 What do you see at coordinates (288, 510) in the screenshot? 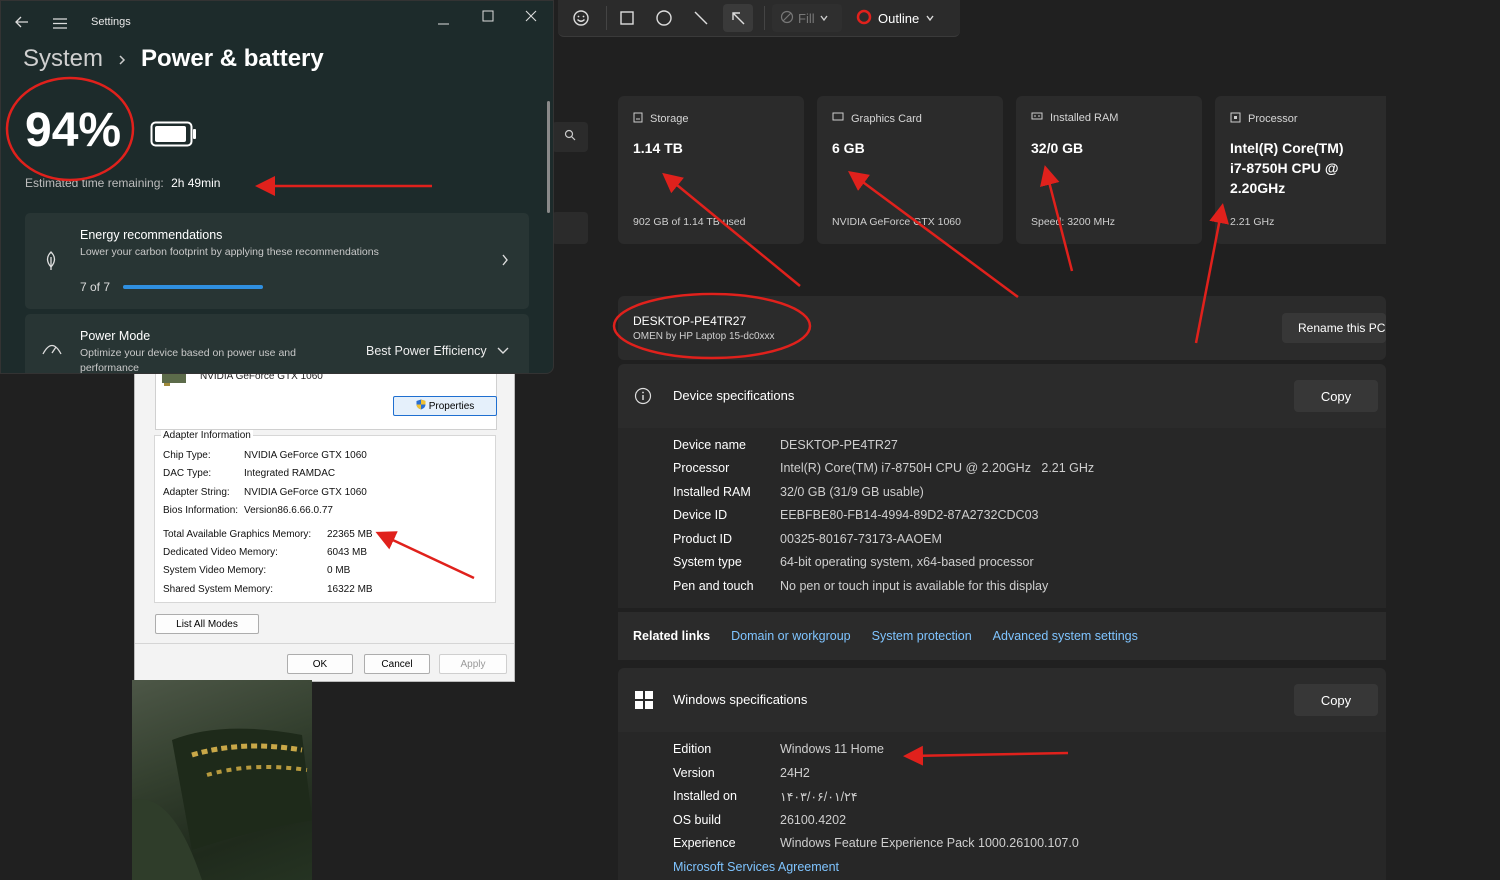
I see `adapter-value: Version86.6.66.0.77` at bounding box center [288, 510].